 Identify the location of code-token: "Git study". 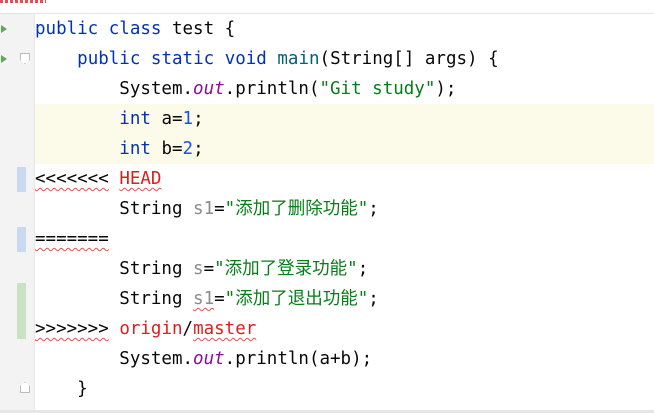
(377, 89).